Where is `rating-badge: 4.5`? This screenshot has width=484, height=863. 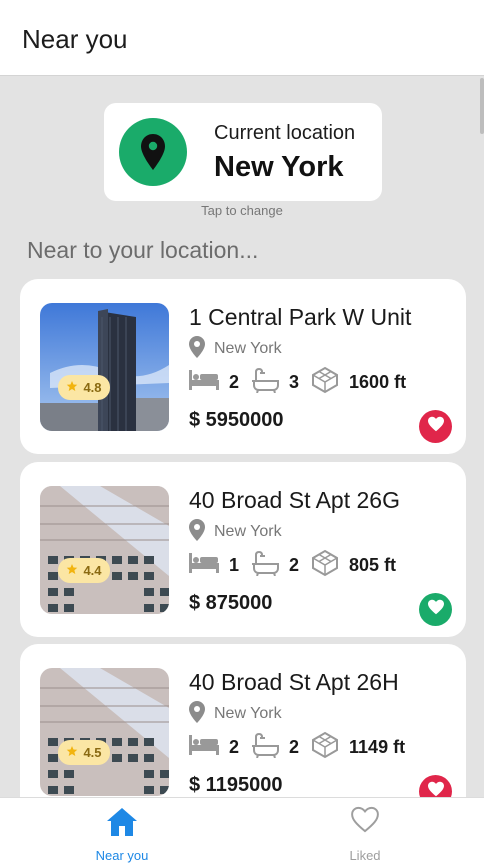 rating-badge: 4.5 is located at coordinates (84, 752).